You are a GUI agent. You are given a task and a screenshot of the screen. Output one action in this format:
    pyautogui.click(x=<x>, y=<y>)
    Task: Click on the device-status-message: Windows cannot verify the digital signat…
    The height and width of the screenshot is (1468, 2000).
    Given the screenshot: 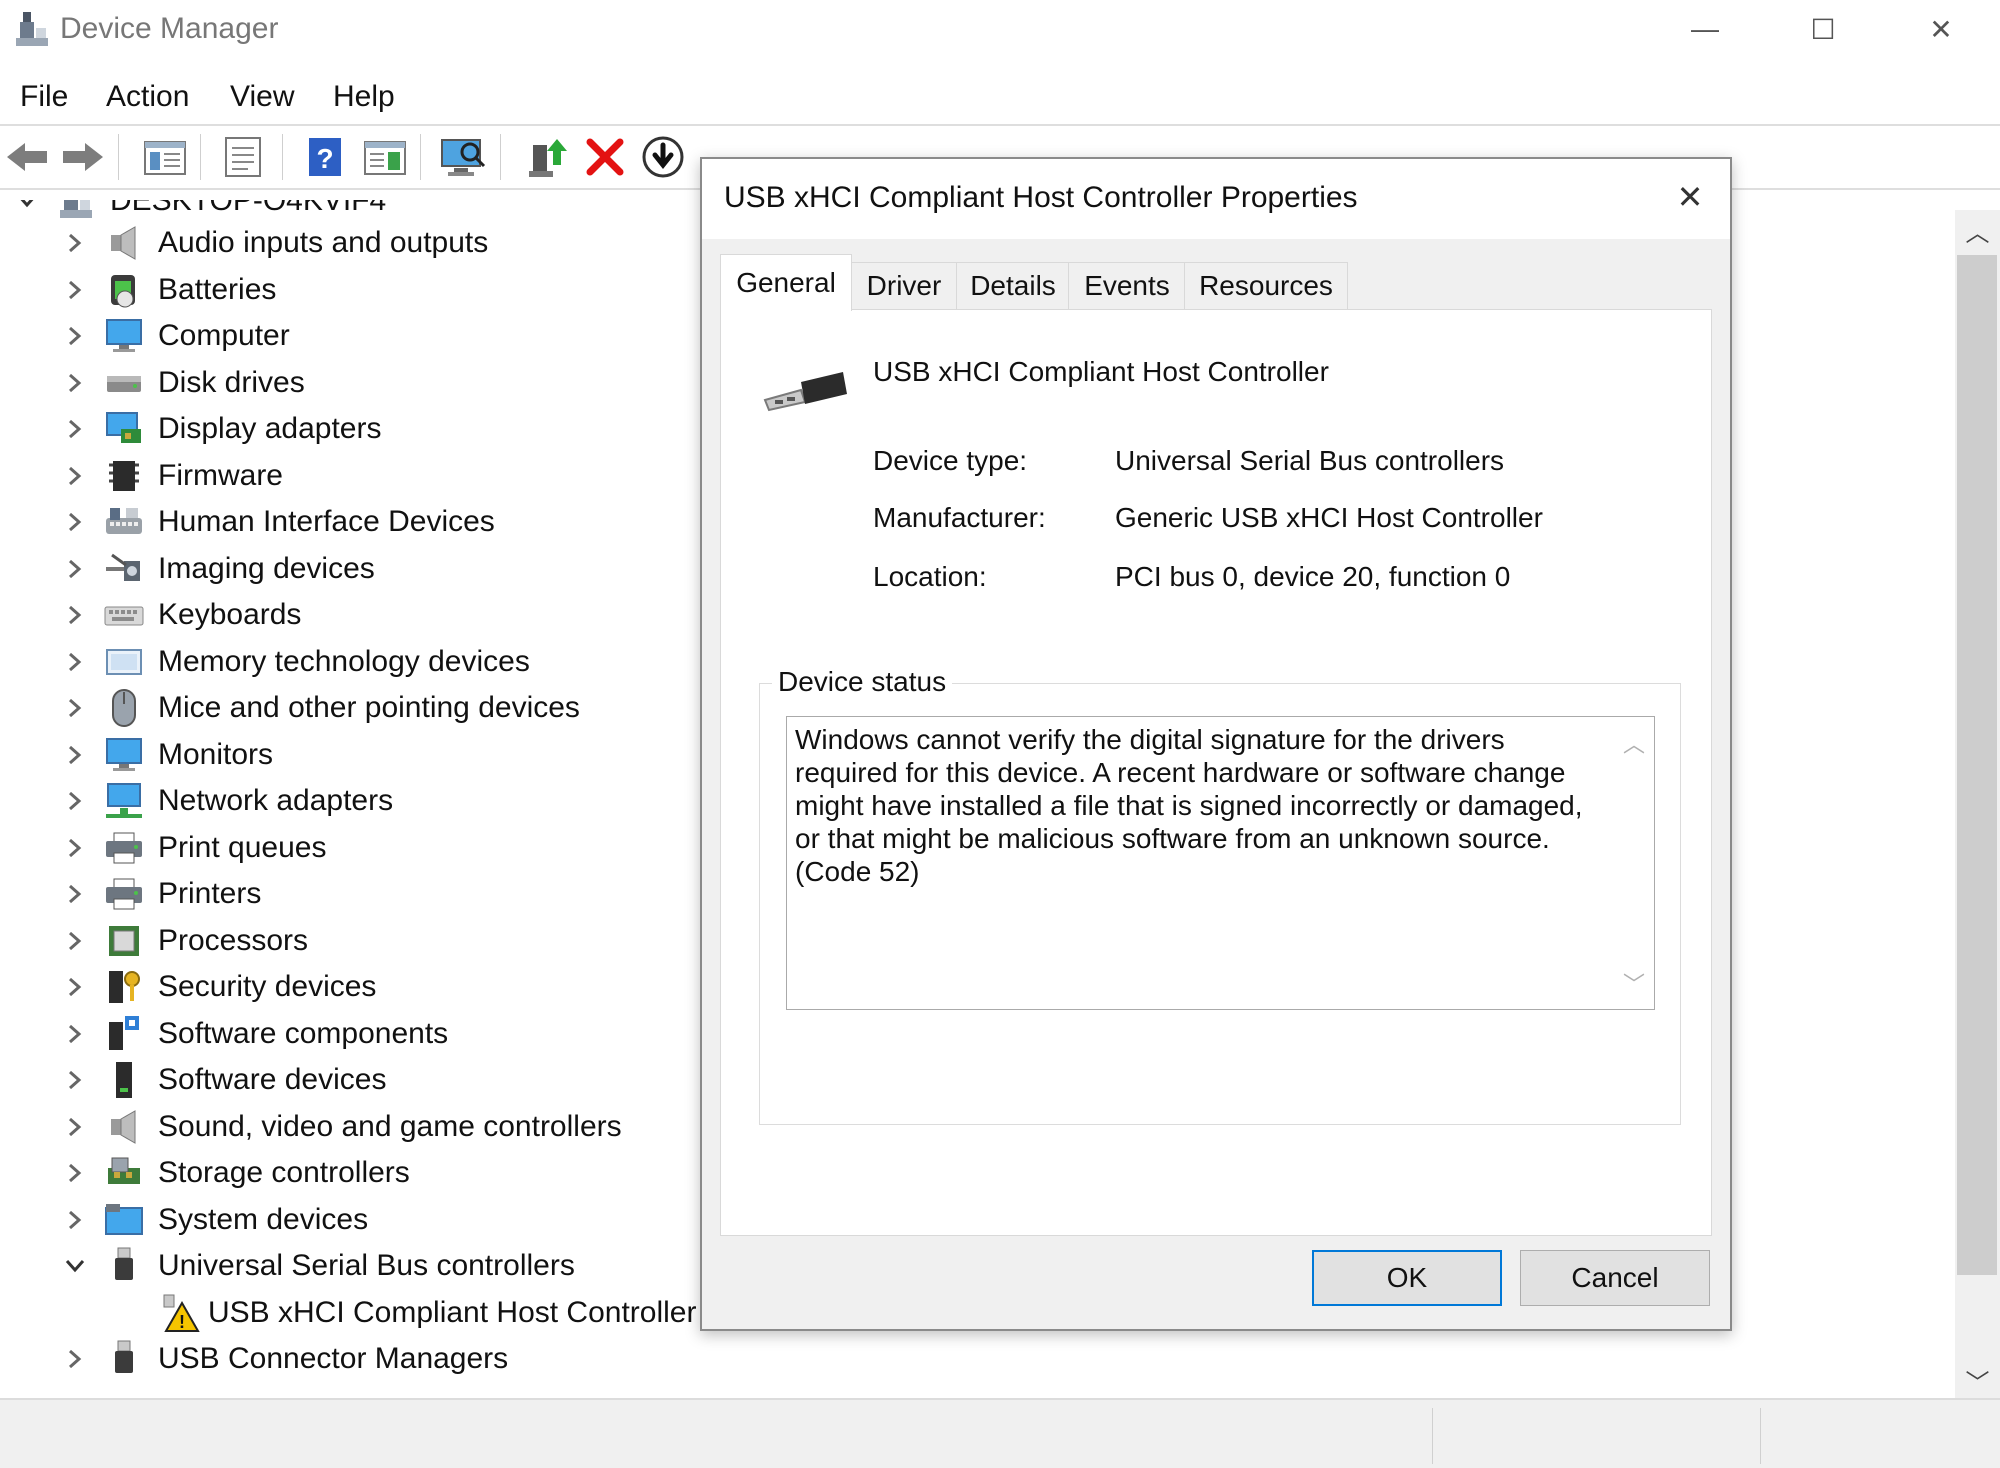 What is the action you would take?
    pyautogui.click(x=1189, y=805)
    